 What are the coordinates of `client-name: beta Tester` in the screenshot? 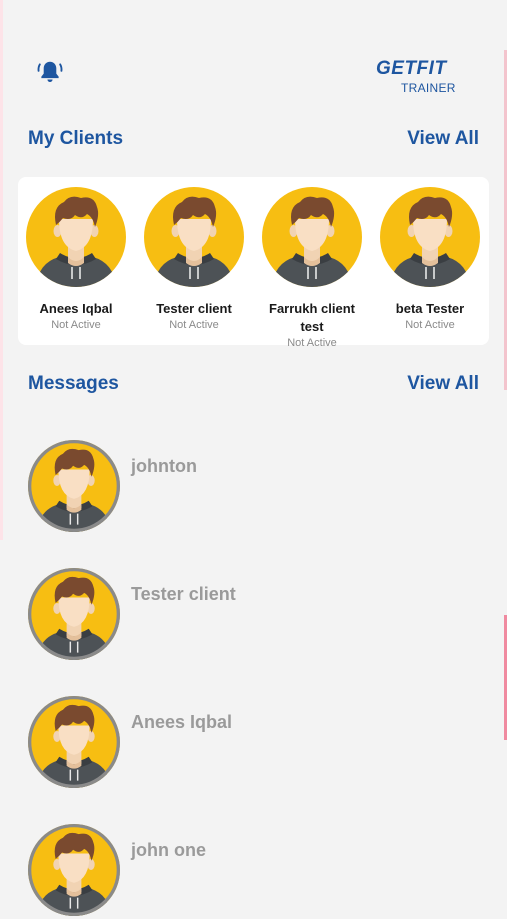 It's located at (430, 308).